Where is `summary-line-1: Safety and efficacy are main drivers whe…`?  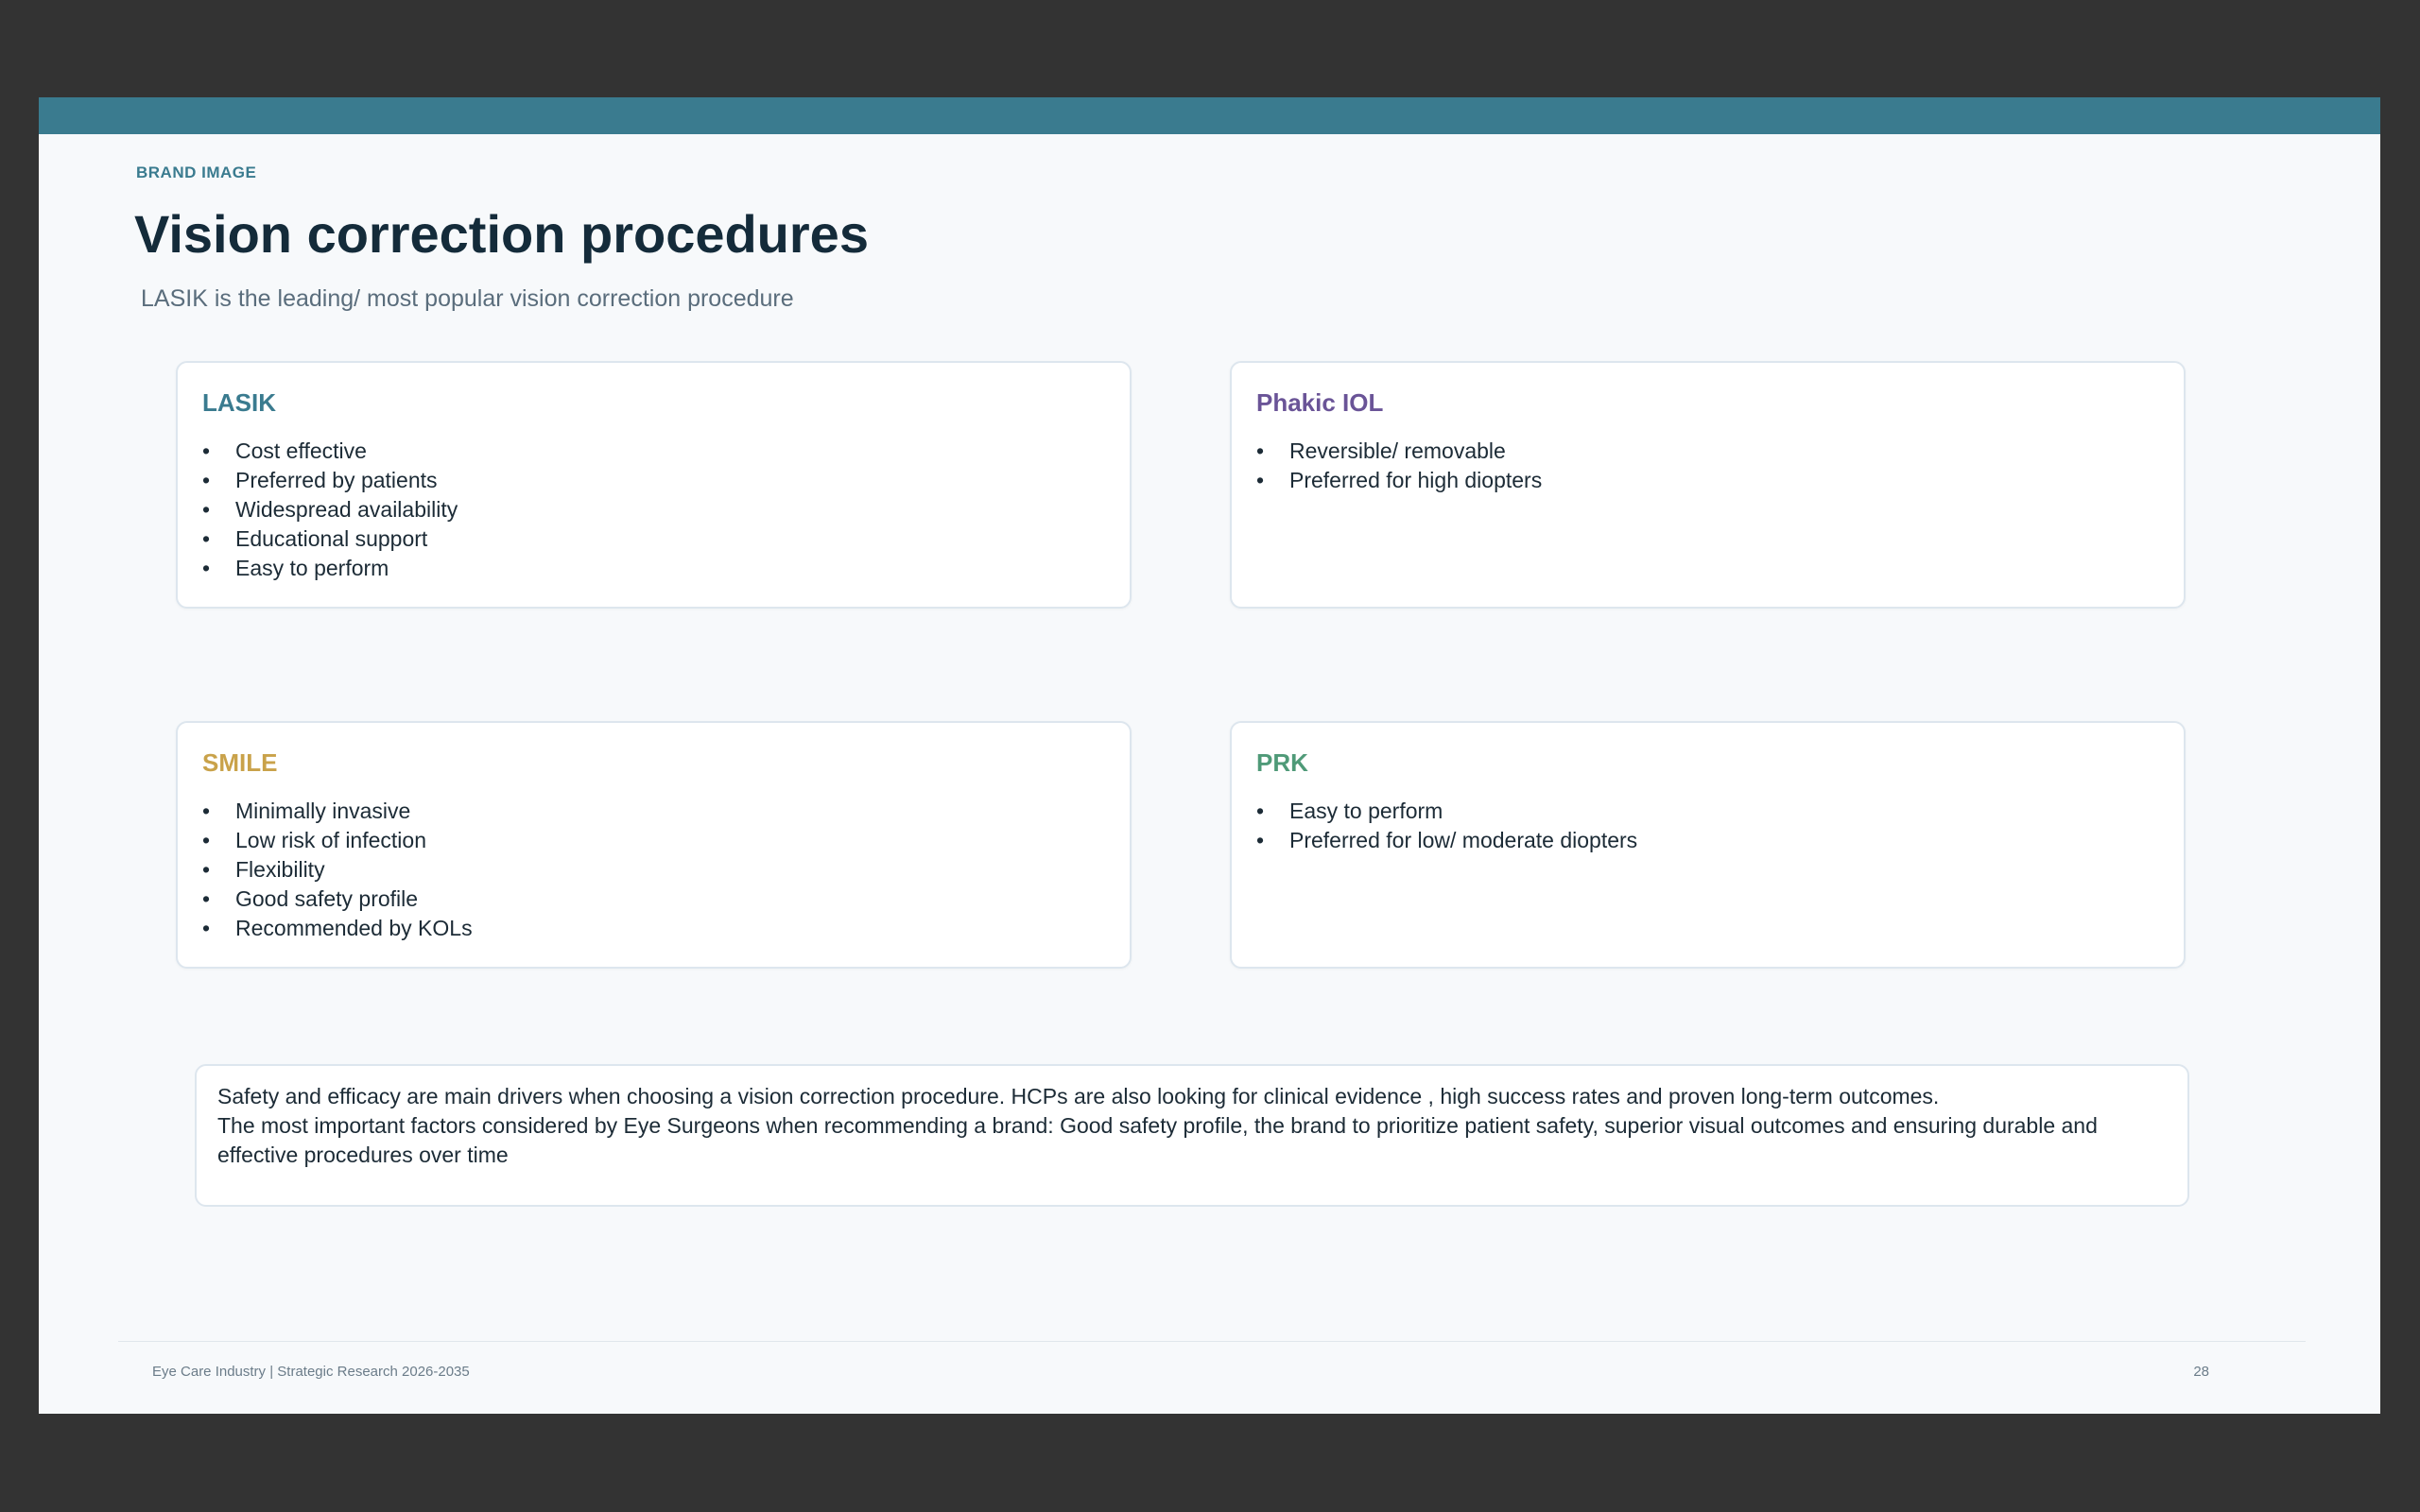
summary-line-1: Safety and efficacy are main drivers whe… is located at coordinates (1078, 1096).